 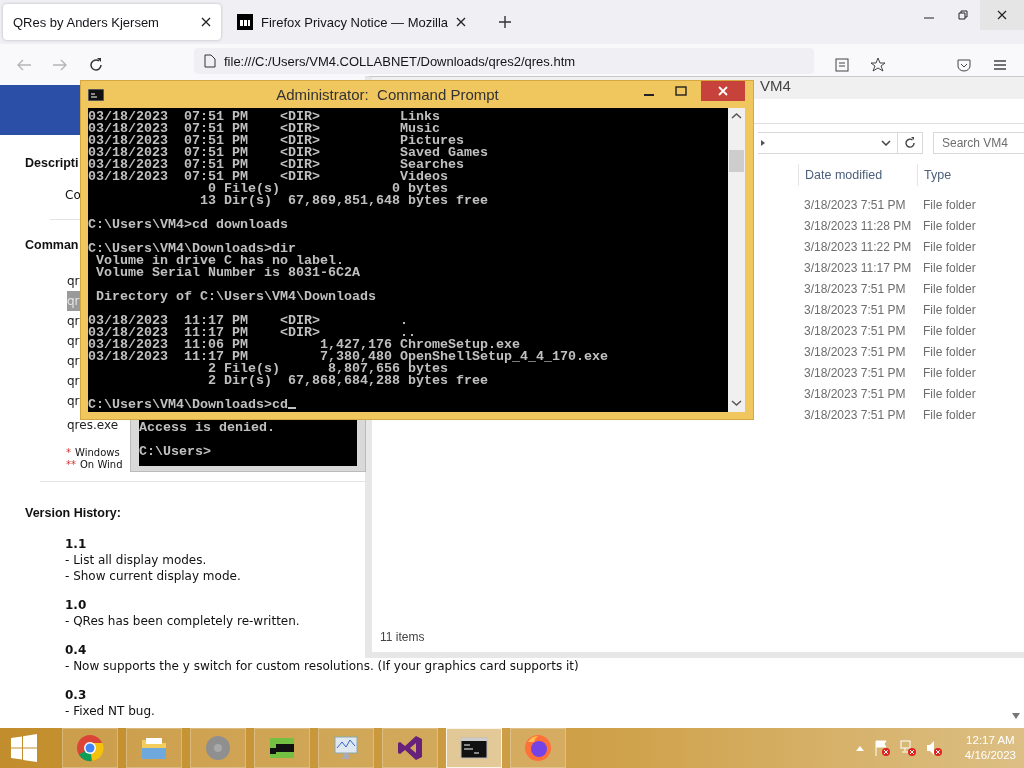 I want to click on date-cell-text: 3/18/2023 11:22 PM, so click(x=858, y=246).